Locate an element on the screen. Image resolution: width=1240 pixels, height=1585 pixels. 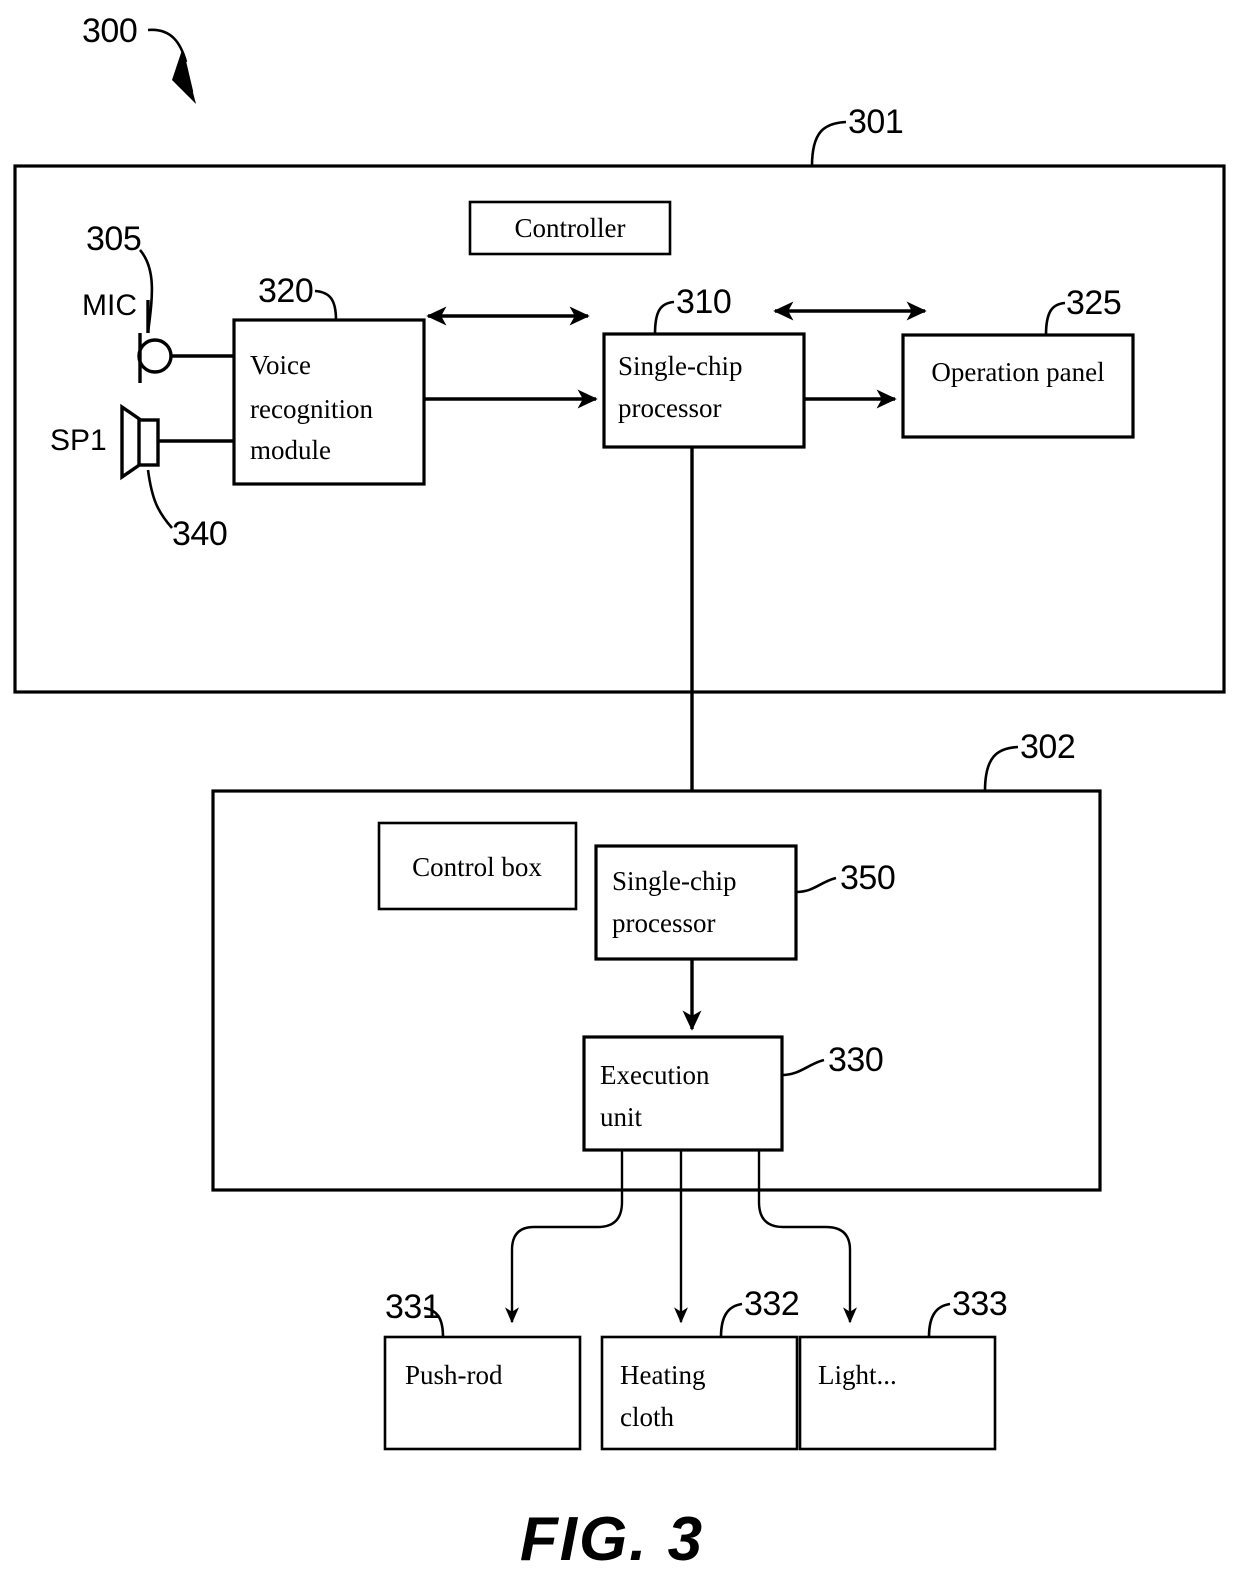
ref-301-leader is located at coordinates (828, 143).